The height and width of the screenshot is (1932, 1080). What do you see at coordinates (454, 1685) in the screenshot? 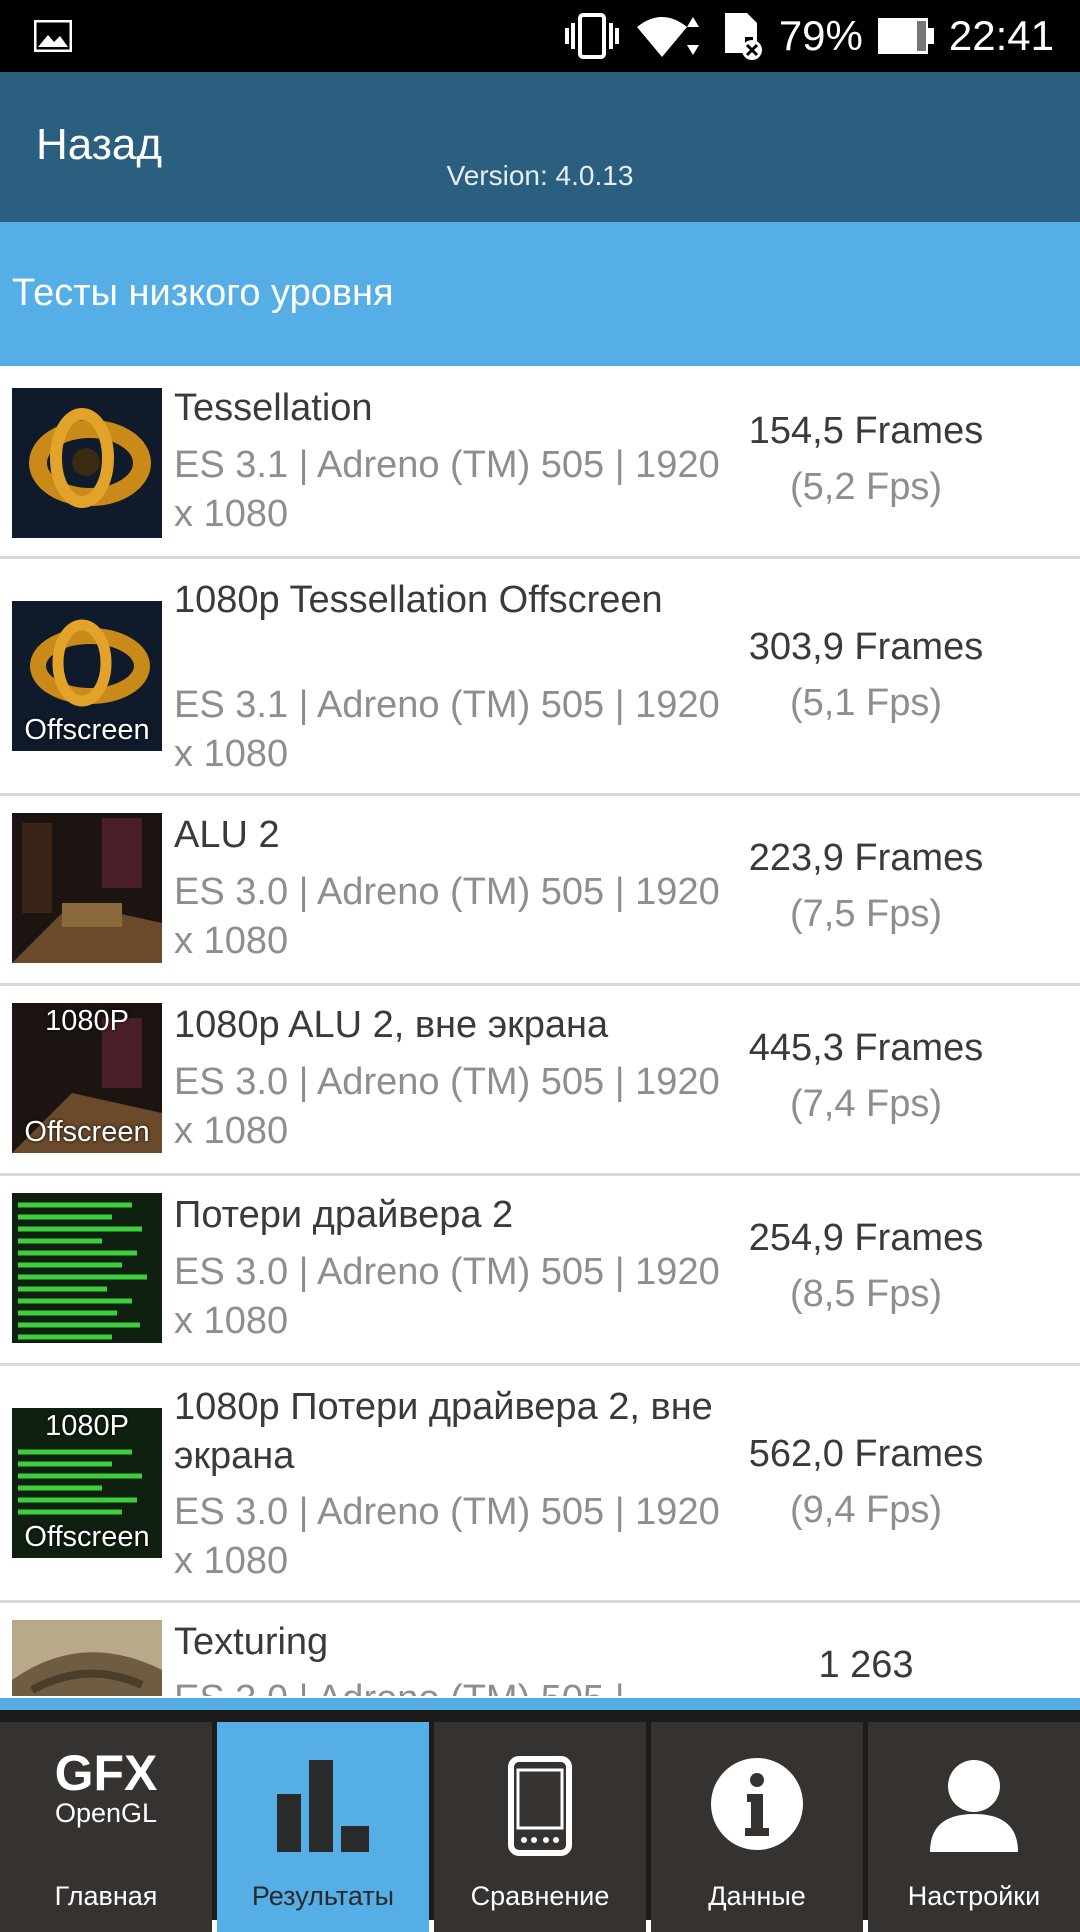
I see `result-subtitle: ES 3.0 | Adreno (TM) 505 |` at bounding box center [454, 1685].